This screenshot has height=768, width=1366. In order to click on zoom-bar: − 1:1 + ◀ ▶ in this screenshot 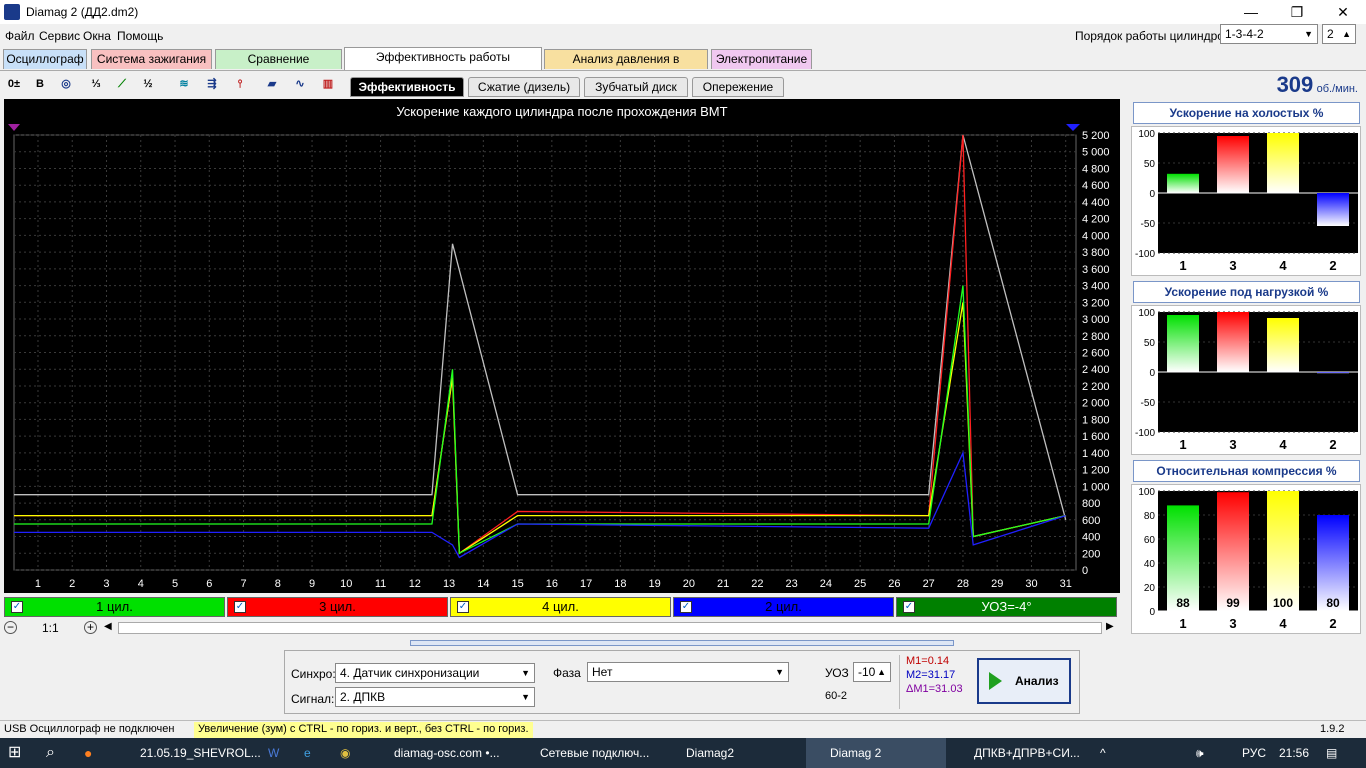, I will do `click(560, 628)`.